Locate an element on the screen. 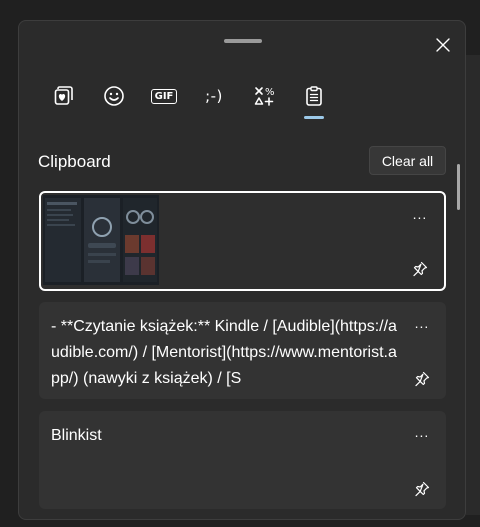  smiley-icon is located at coordinates (114, 96).